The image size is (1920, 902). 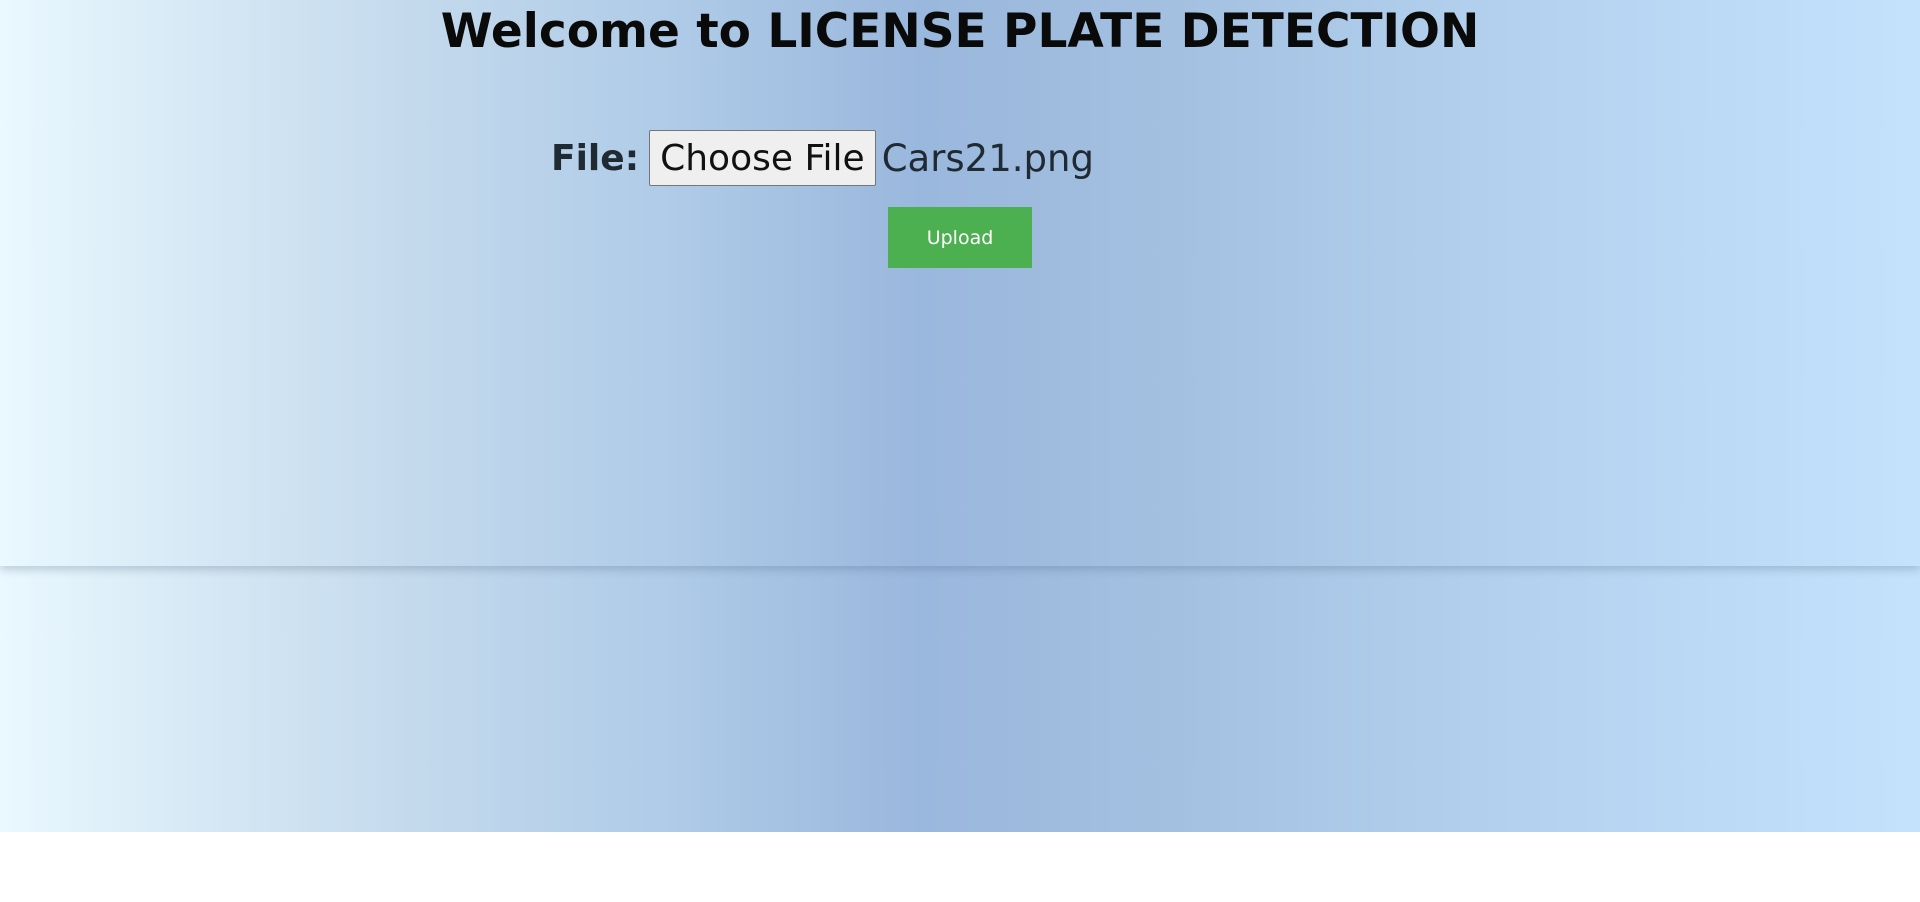 What do you see at coordinates (960, 31) in the screenshot?
I see `page-title: Welcome to LICENSE PLATE DETECTION` at bounding box center [960, 31].